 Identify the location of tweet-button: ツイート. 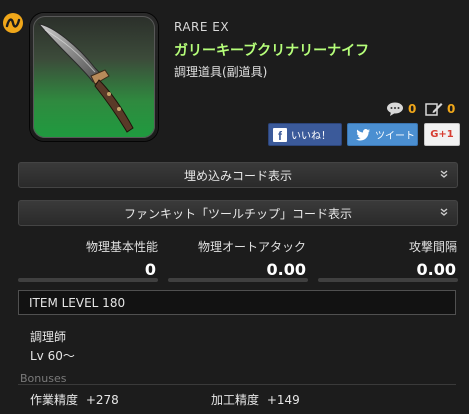
(382, 134).